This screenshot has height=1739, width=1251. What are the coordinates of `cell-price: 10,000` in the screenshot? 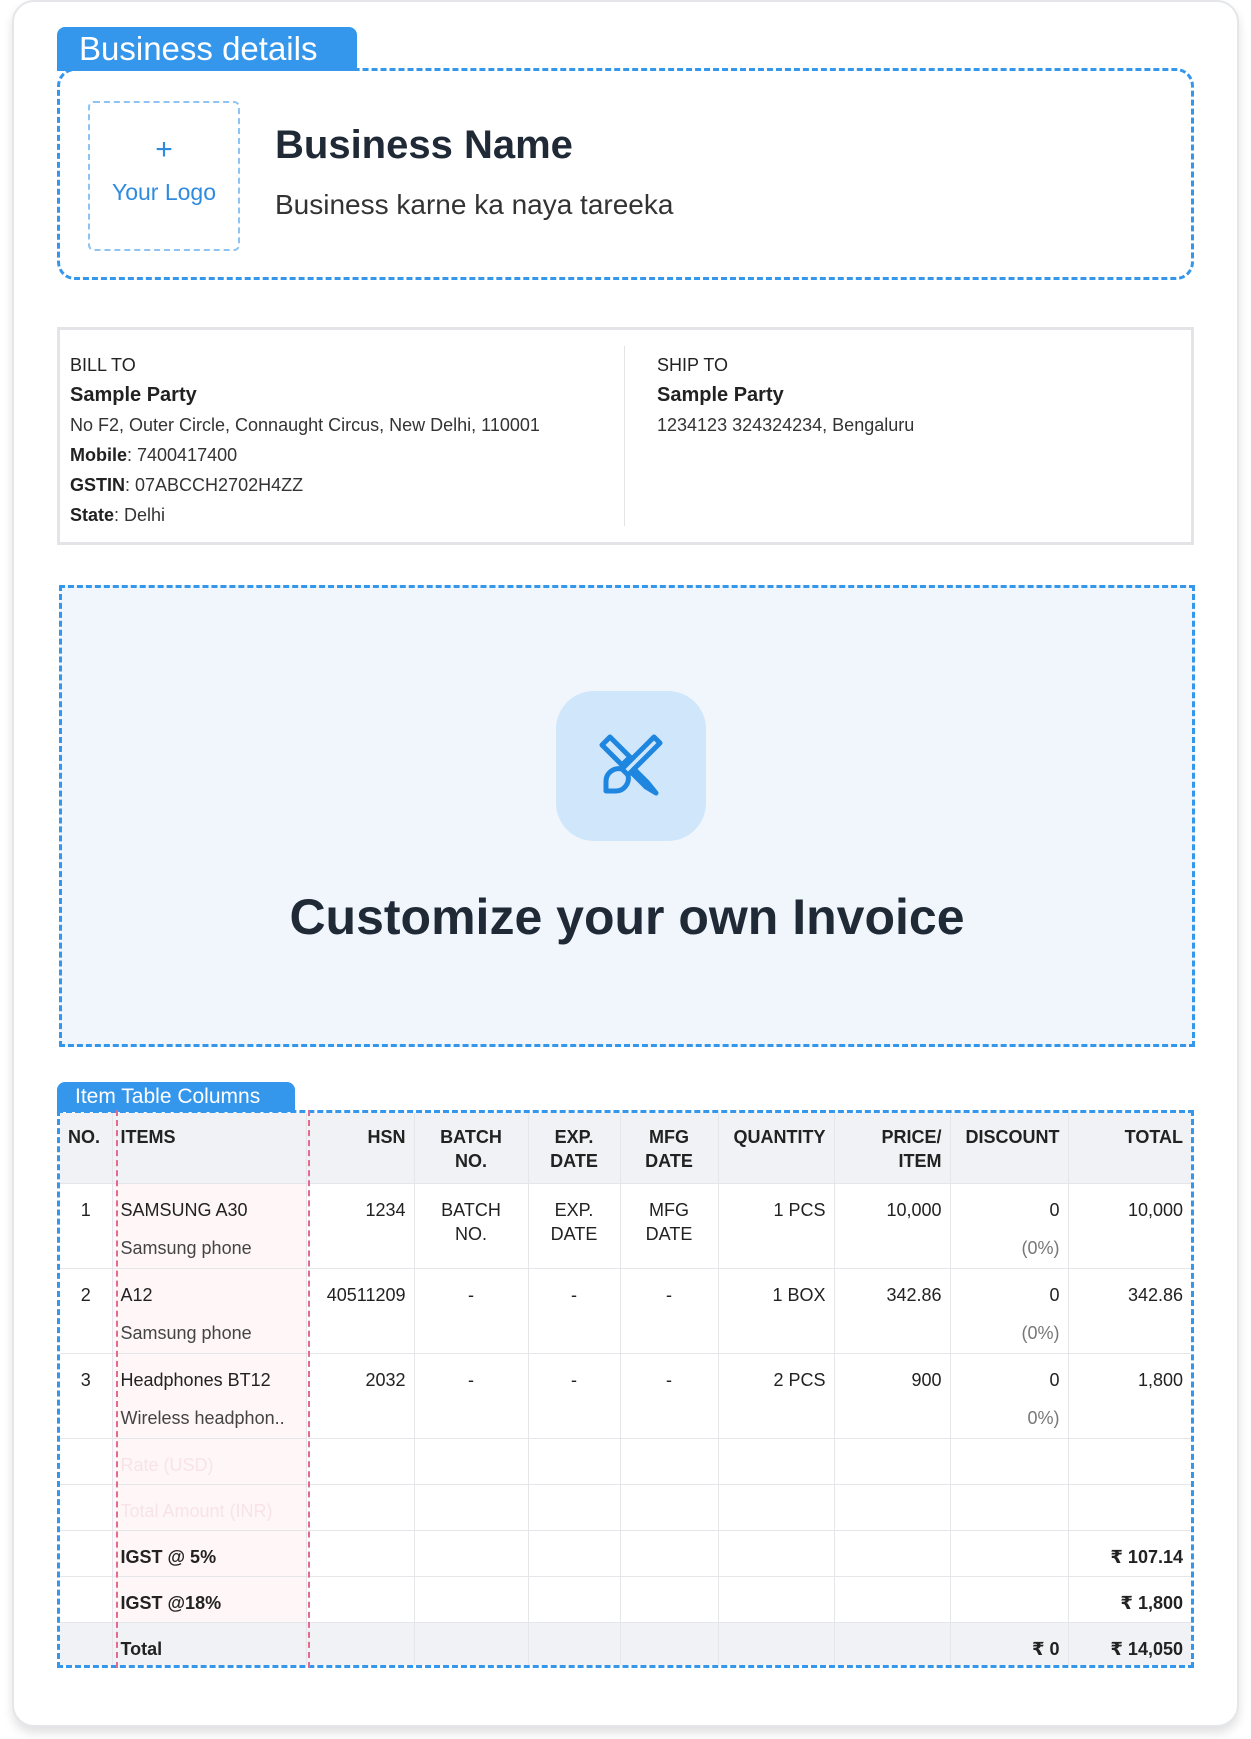 It's located at (891, 1225).